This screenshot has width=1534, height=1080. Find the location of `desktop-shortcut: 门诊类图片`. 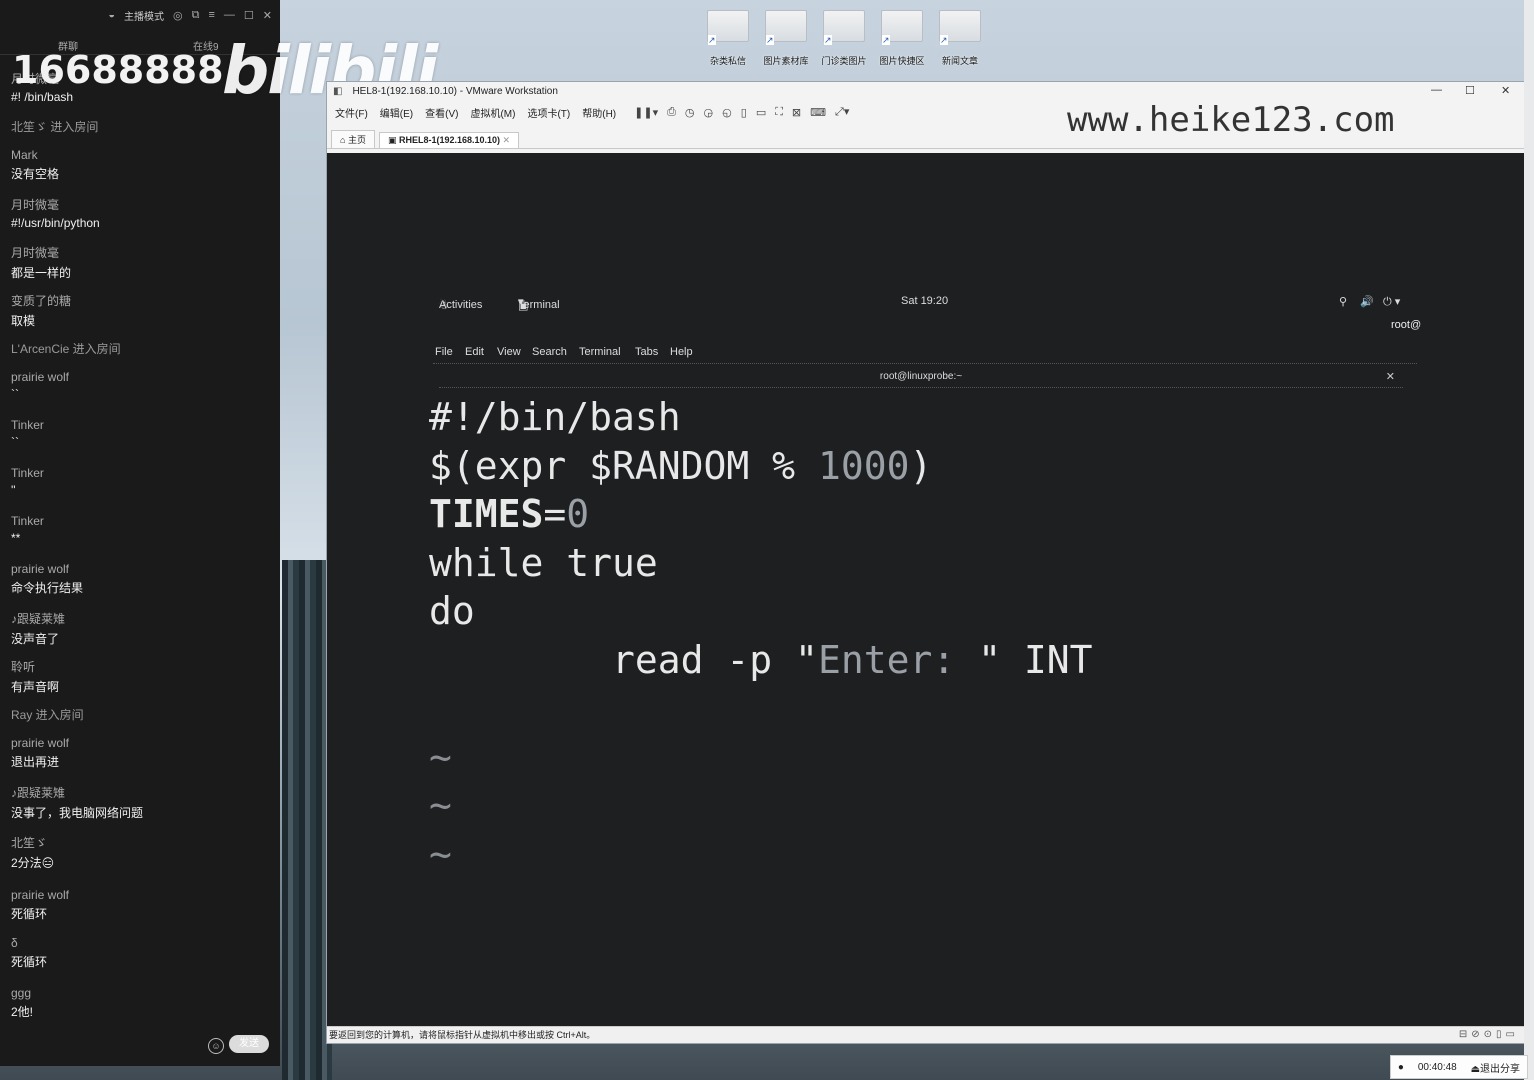

desktop-shortcut: 门诊类图片 is located at coordinates (844, 38).